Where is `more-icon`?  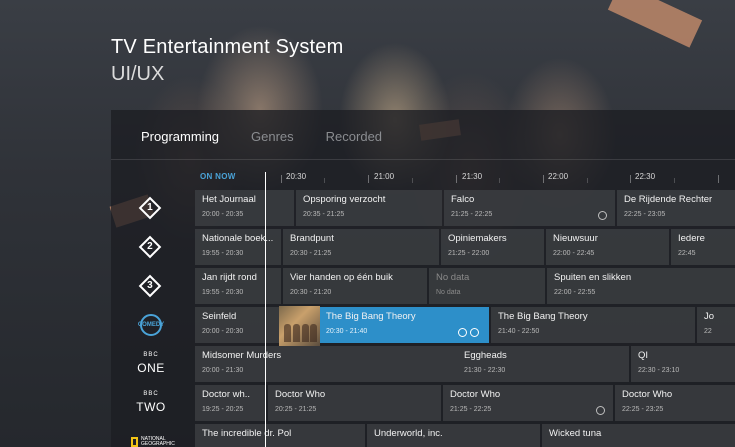
more-icon is located at coordinates (602, 215).